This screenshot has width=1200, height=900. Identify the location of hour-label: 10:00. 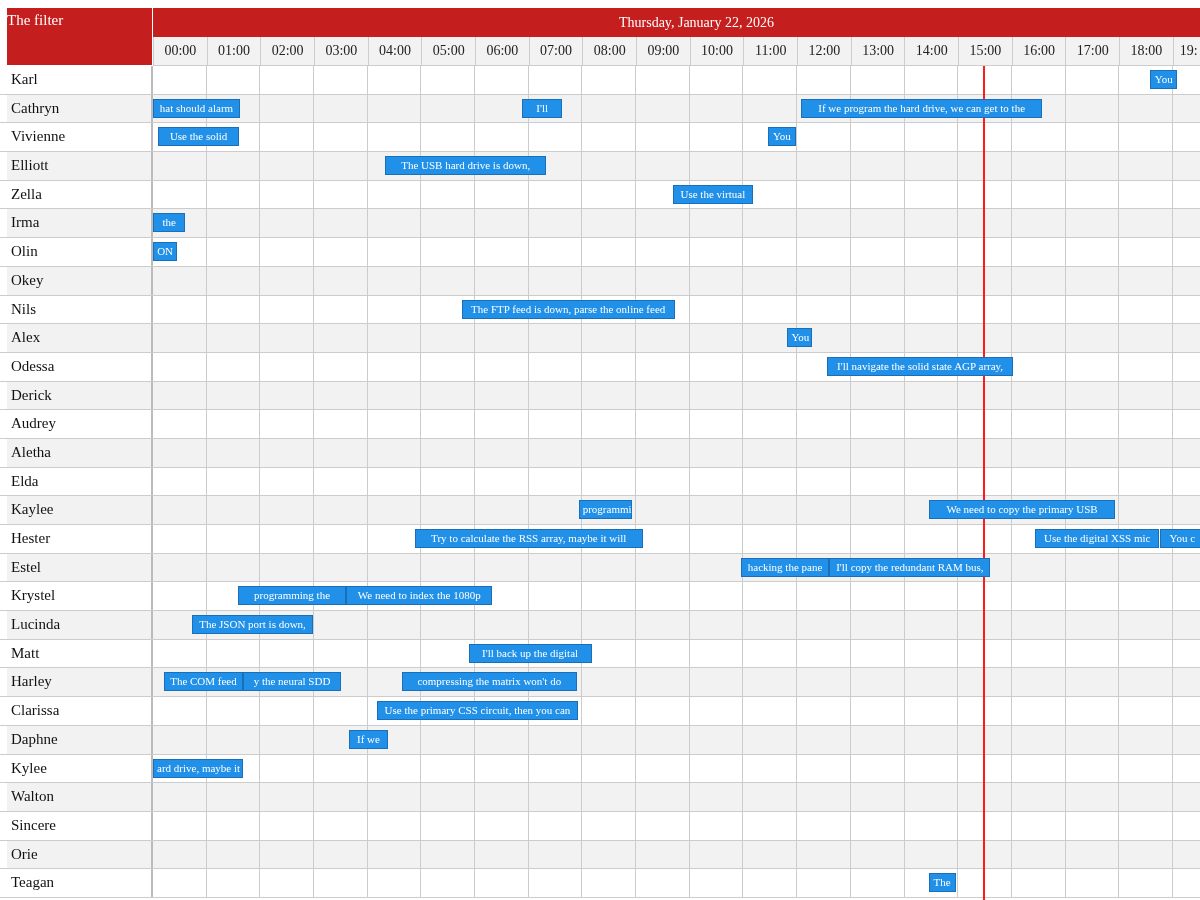
(716, 51).